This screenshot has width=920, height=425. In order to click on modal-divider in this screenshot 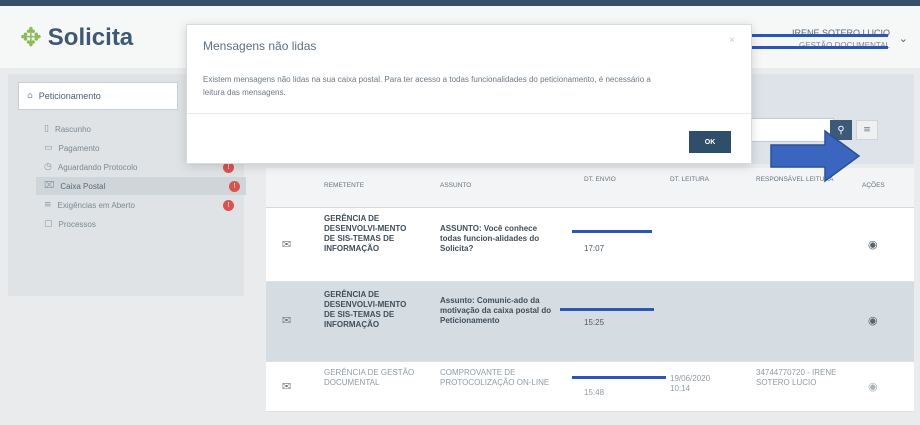, I will do `click(469, 113)`.